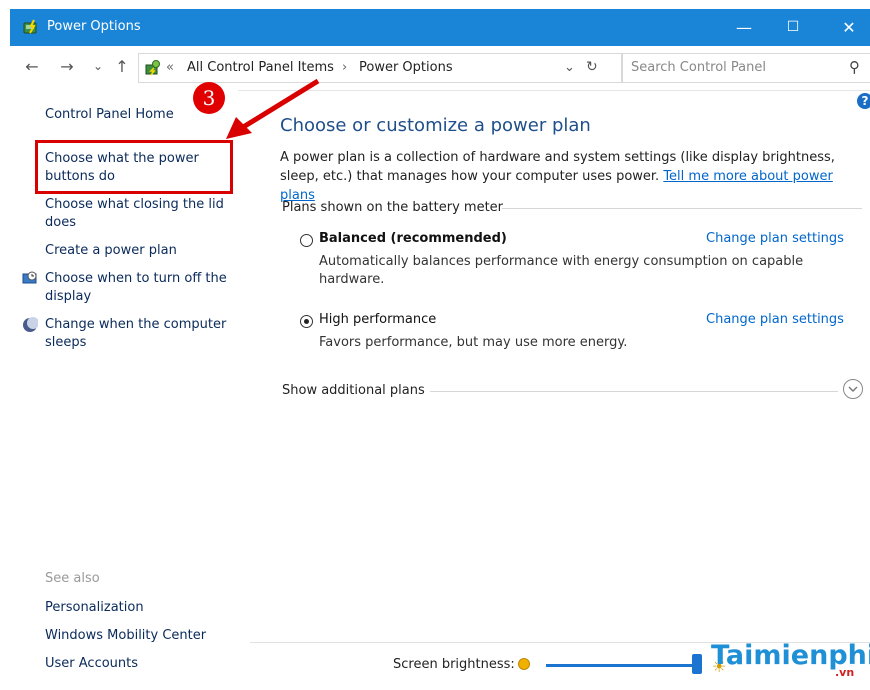 This screenshot has width=870, height=690. What do you see at coordinates (98, 66) in the screenshot?
I see `recent-locations-button: ⌄` at bounding box center [98, 66].